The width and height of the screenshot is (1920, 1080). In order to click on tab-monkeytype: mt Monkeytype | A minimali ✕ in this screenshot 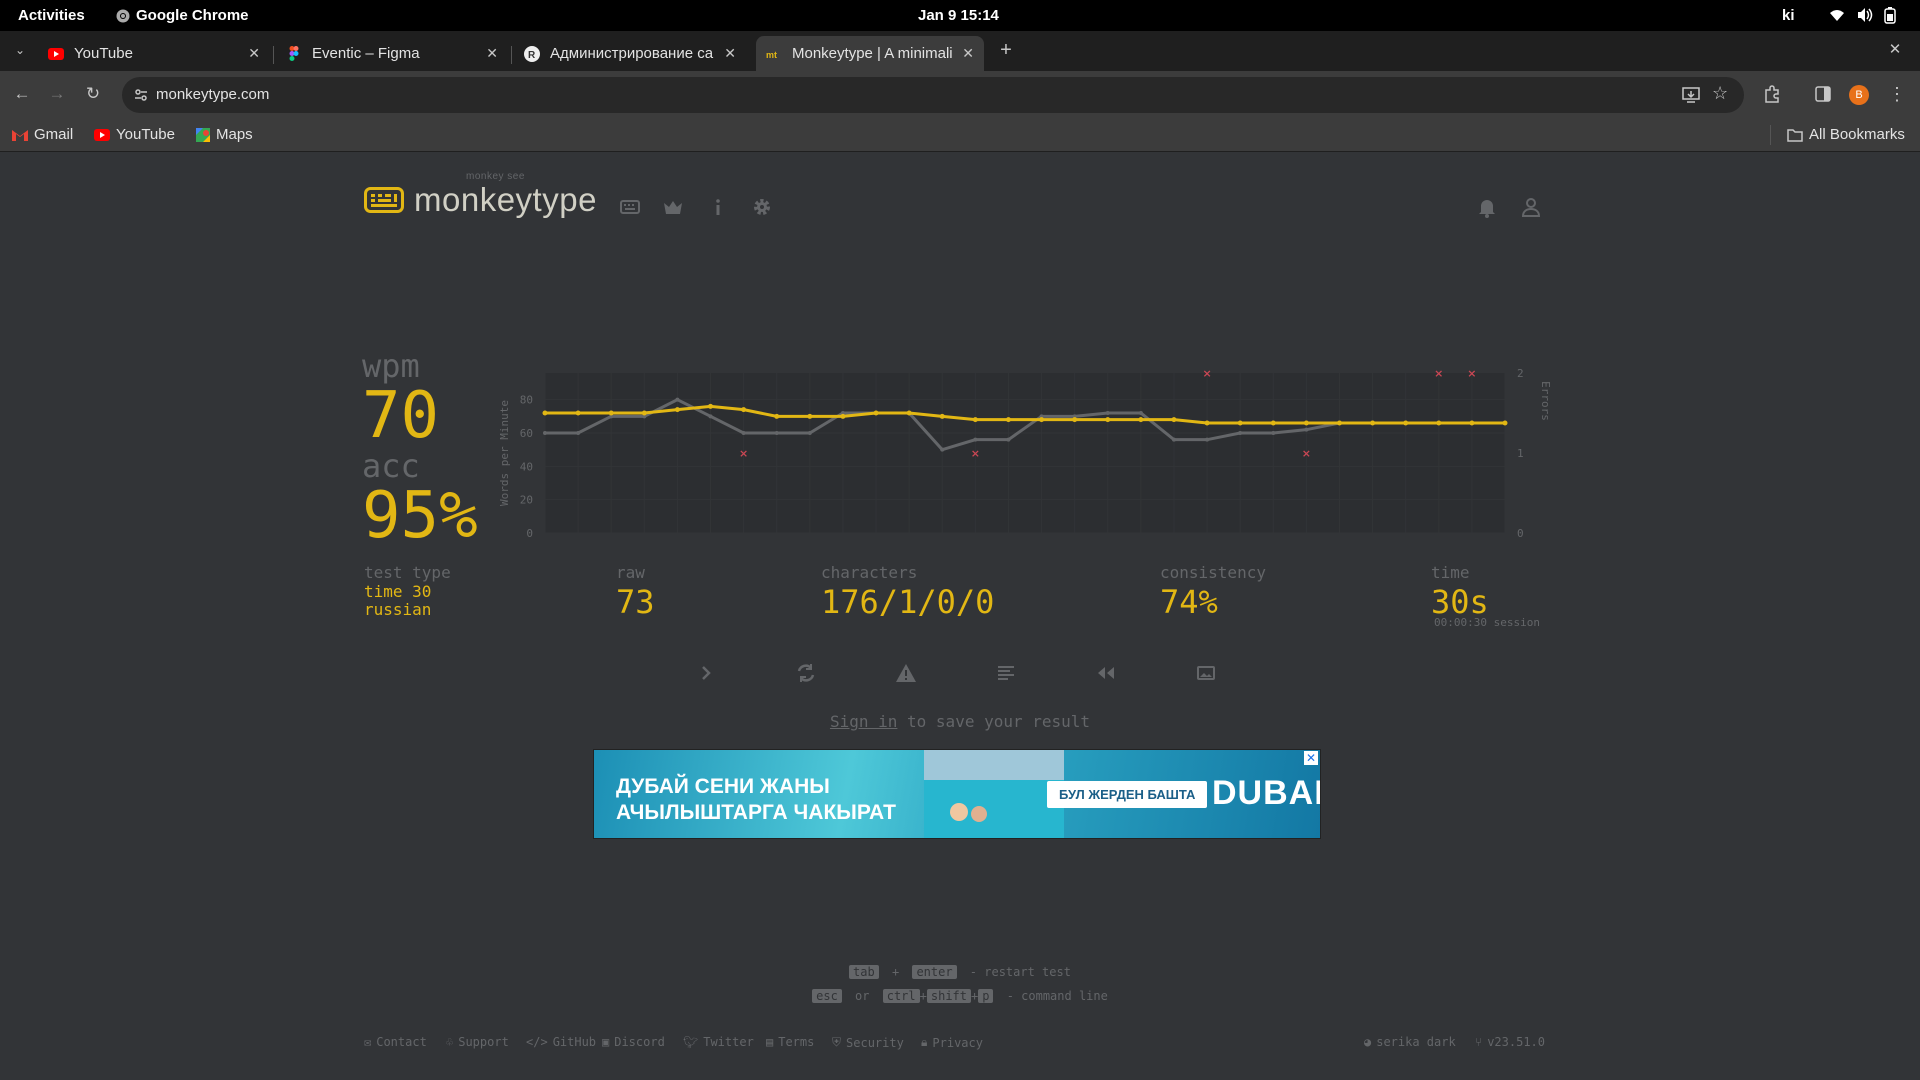, I will do `click(870, 53)`.